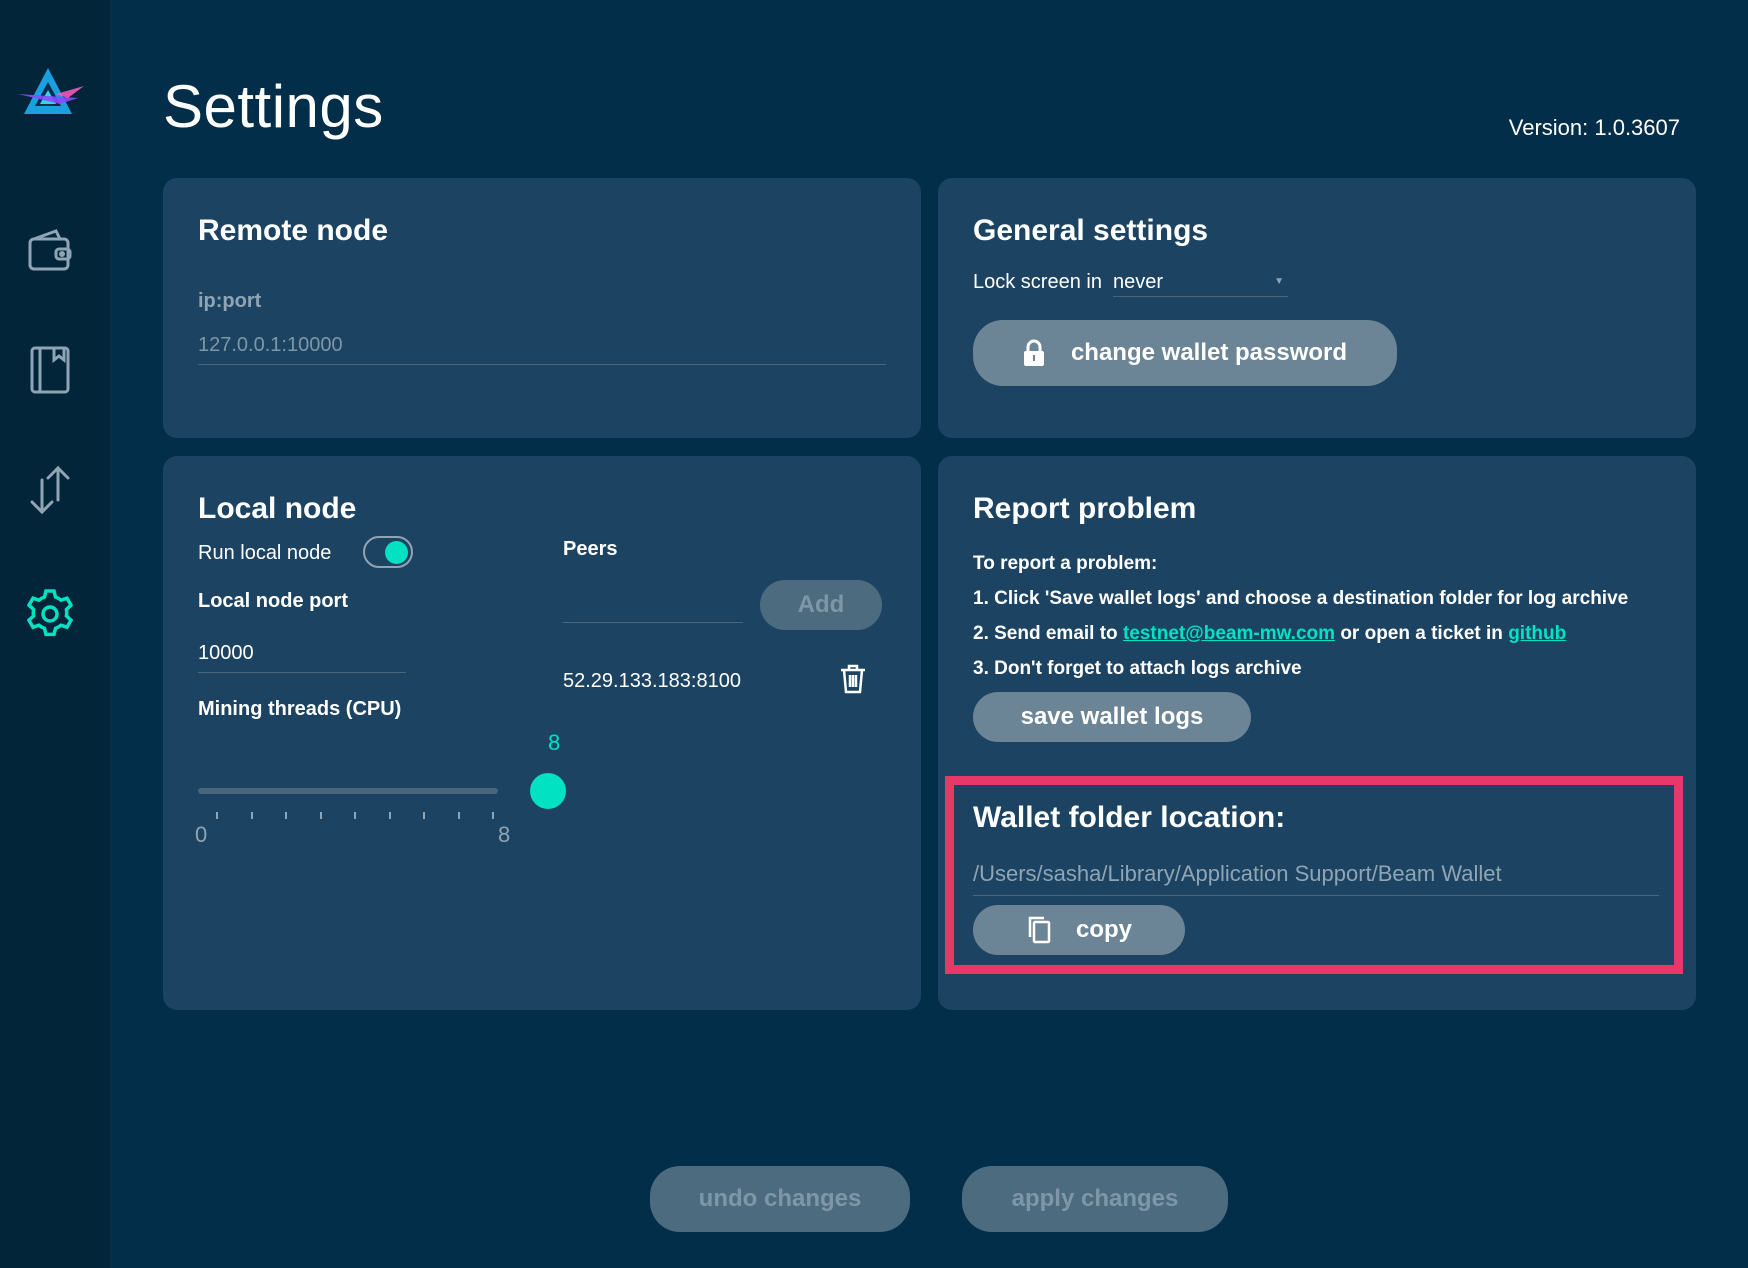 This screenshot has height=1268, width=1748. I want to click on report-step-2-prefix: 2. Send email to, so click(1045, 633).